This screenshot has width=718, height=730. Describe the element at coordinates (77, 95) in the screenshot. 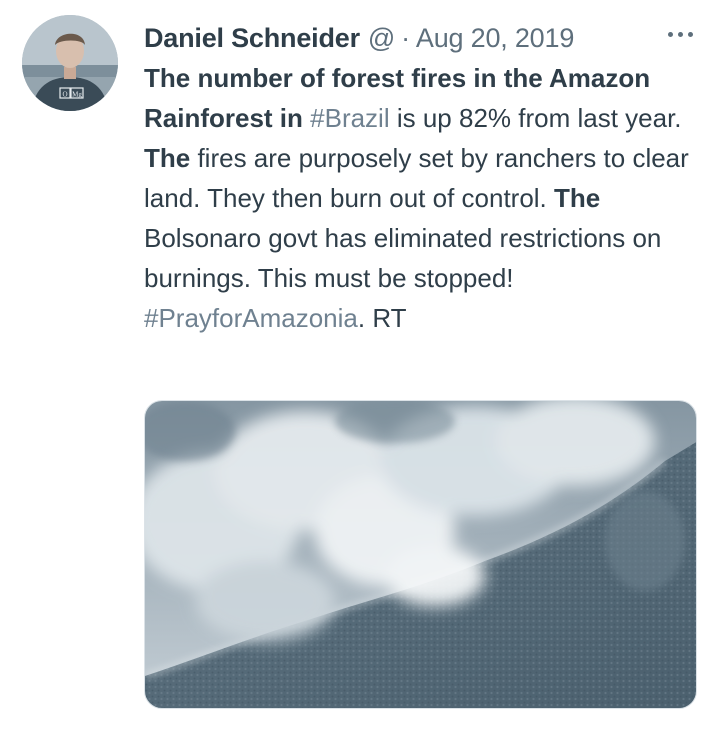

I see `avatar-shirt-text-right: Mg` at that location.